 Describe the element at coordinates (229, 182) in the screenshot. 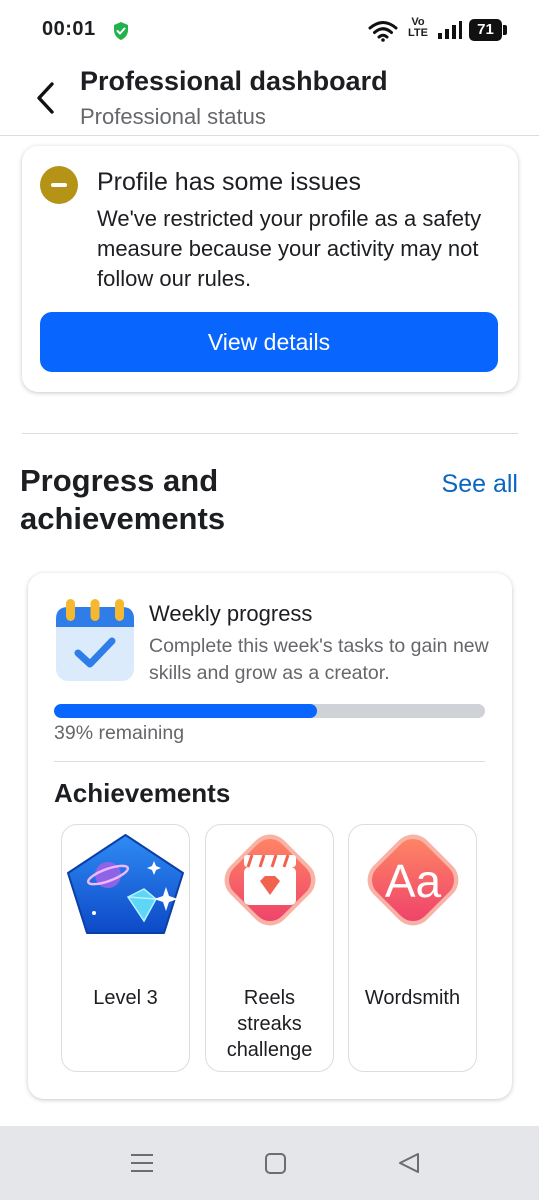

I see `issue-title: Profile has some issues` at that location.